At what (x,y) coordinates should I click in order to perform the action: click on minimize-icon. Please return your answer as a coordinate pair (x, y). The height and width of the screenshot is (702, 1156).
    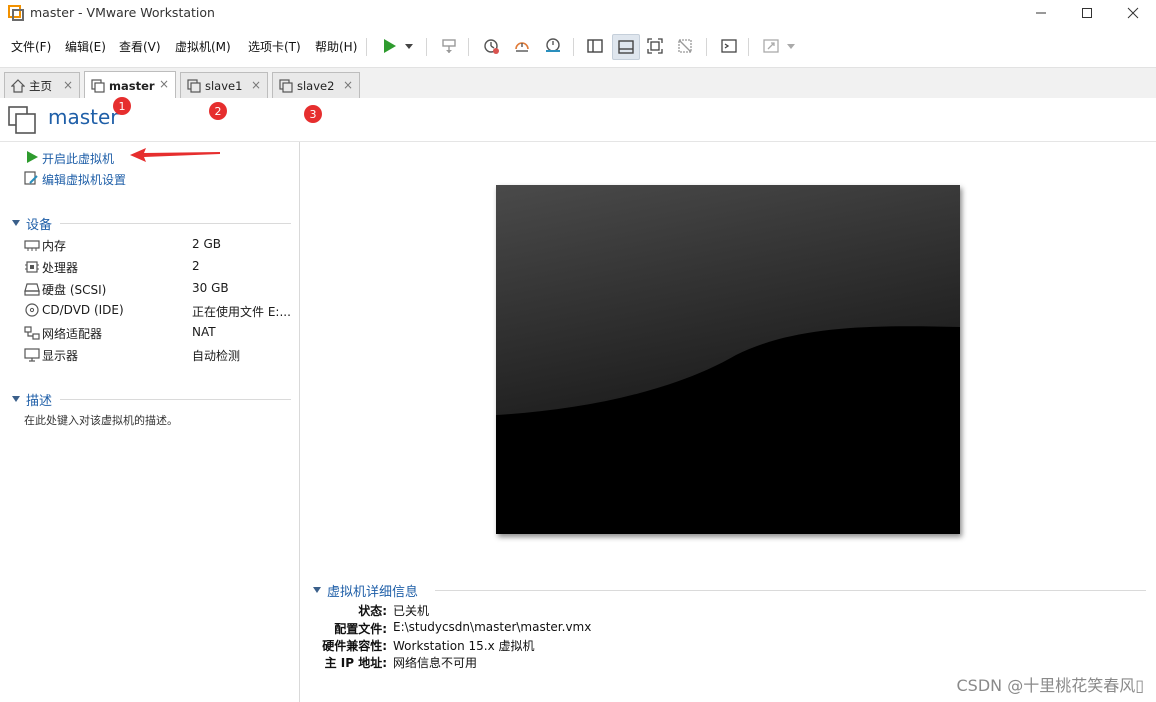
    Looking at the image, I should click on (1041, 13).